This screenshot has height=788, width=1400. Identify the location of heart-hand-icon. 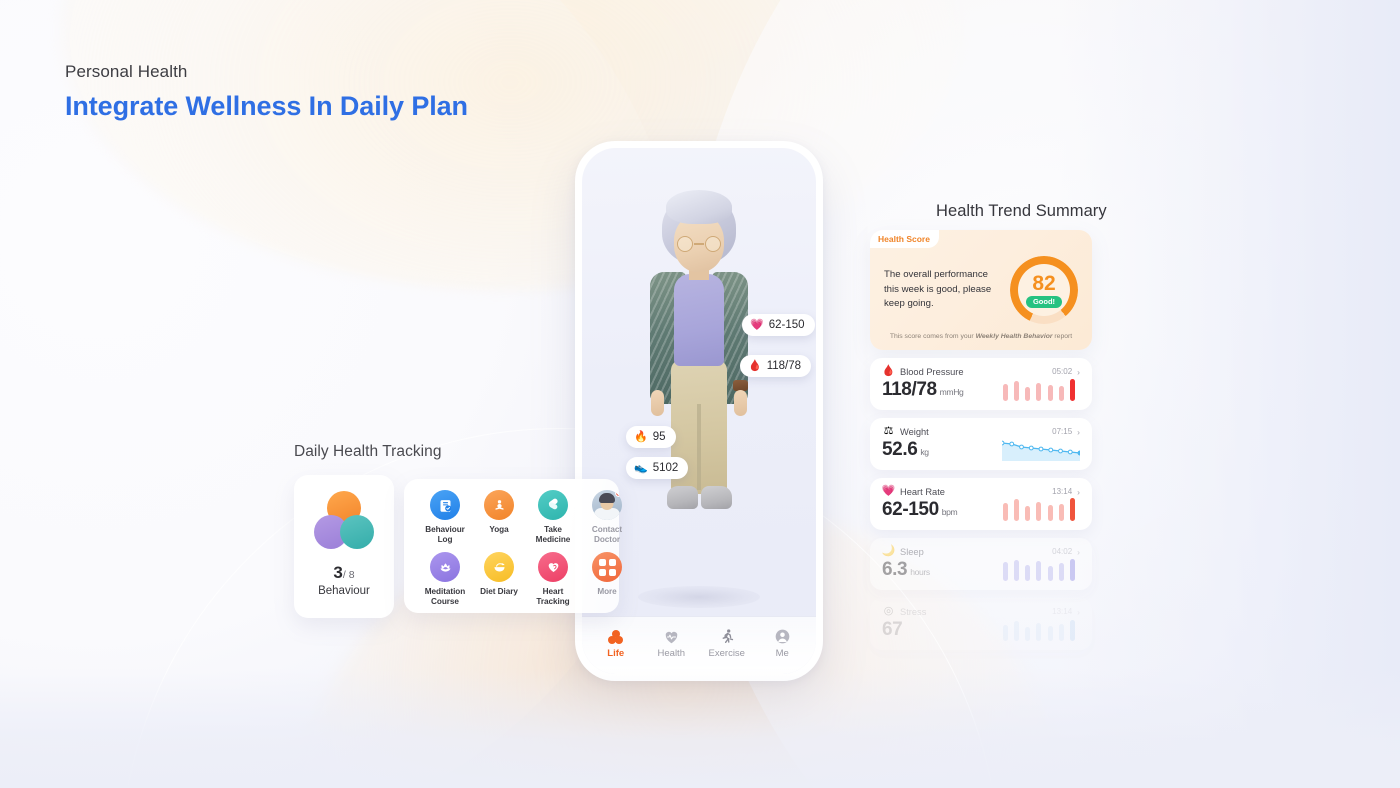
(553, 567).